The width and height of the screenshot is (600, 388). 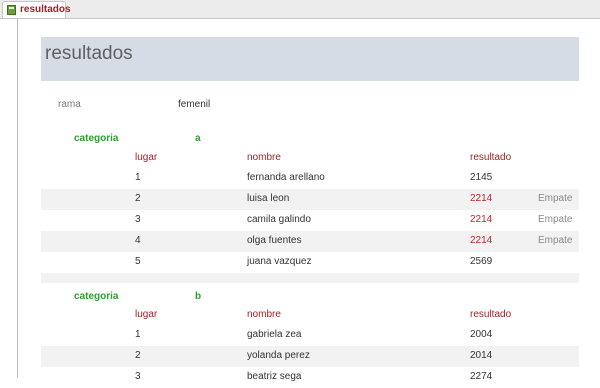 I want to click on document-tab-strip: resultados, so click(x=300, y=9).